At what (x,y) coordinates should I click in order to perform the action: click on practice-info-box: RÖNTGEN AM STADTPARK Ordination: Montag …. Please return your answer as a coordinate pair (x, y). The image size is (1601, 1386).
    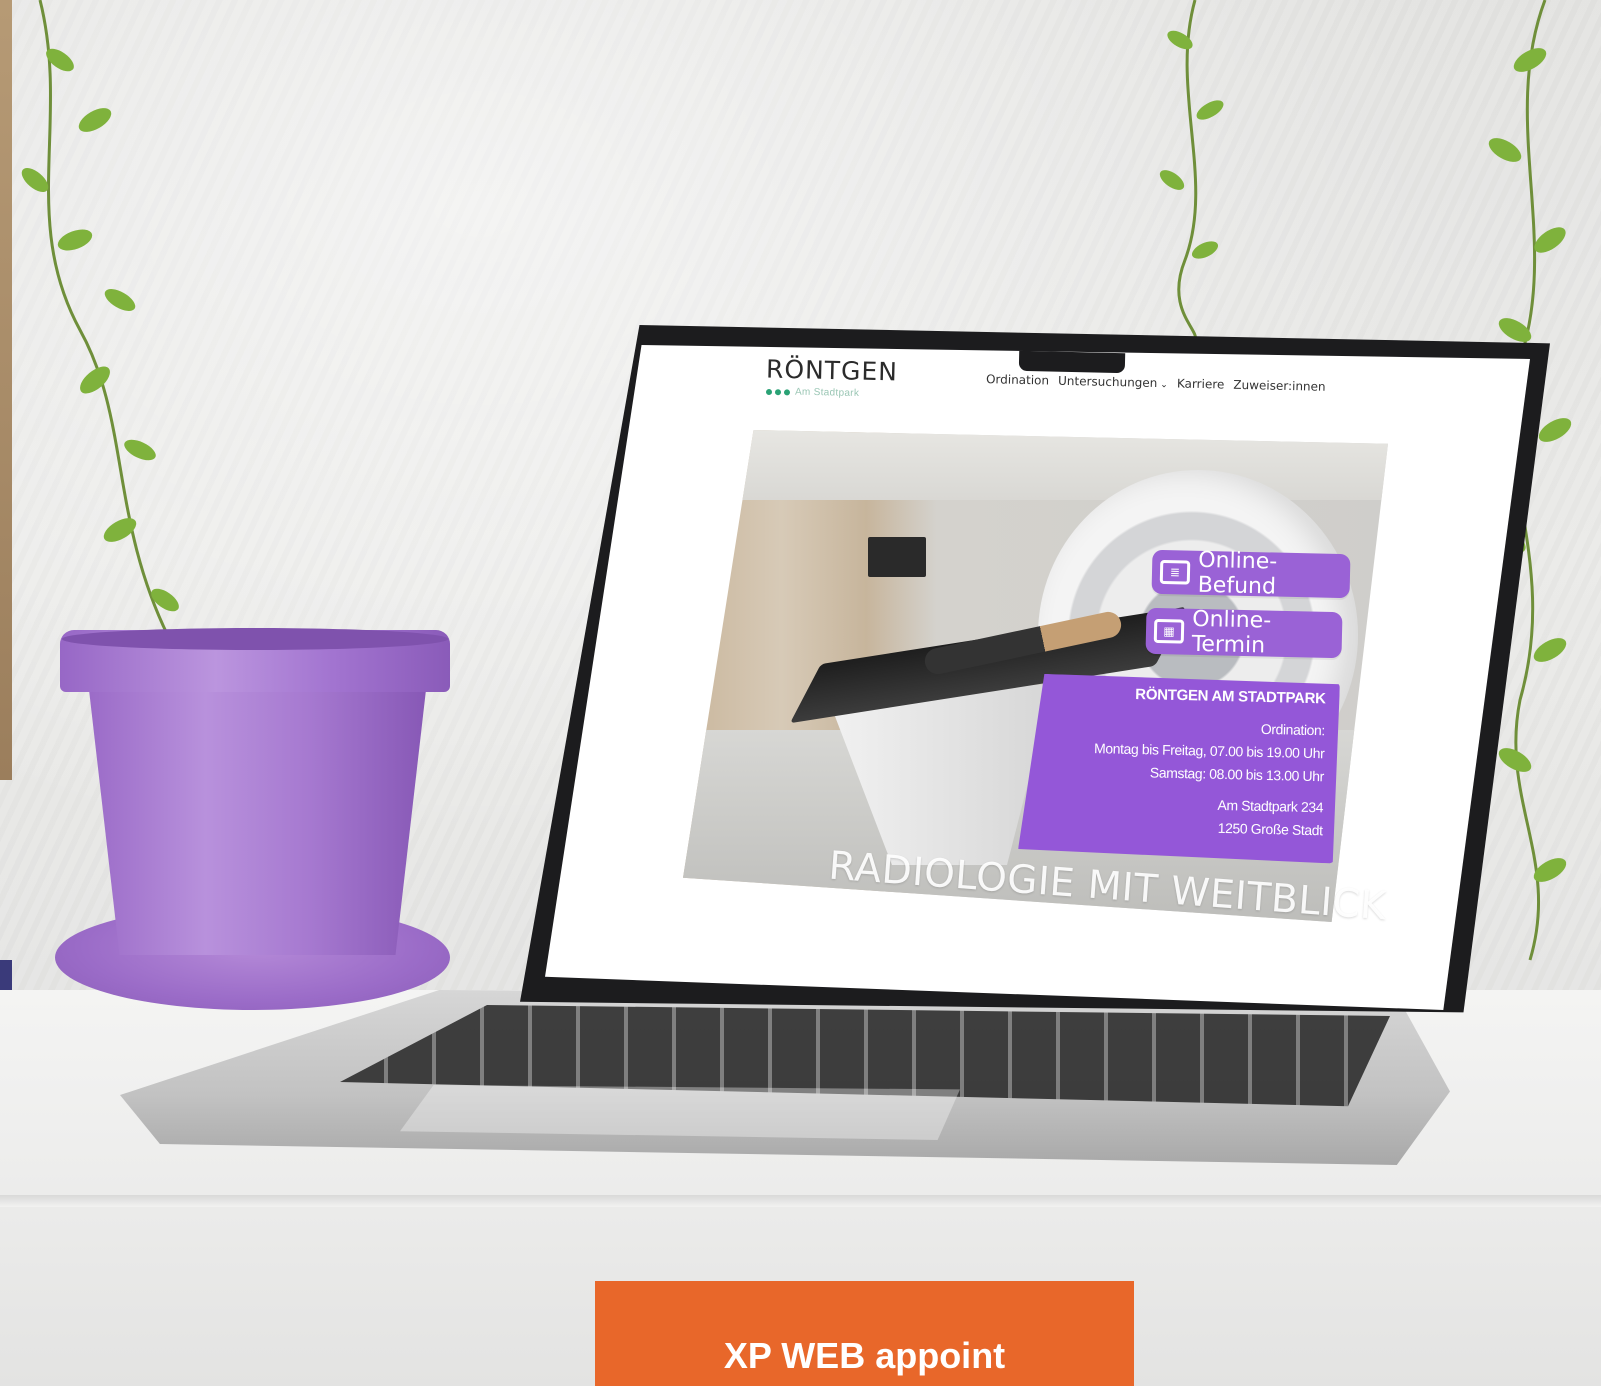
    Looking at the image, I should click on (1179, 768).